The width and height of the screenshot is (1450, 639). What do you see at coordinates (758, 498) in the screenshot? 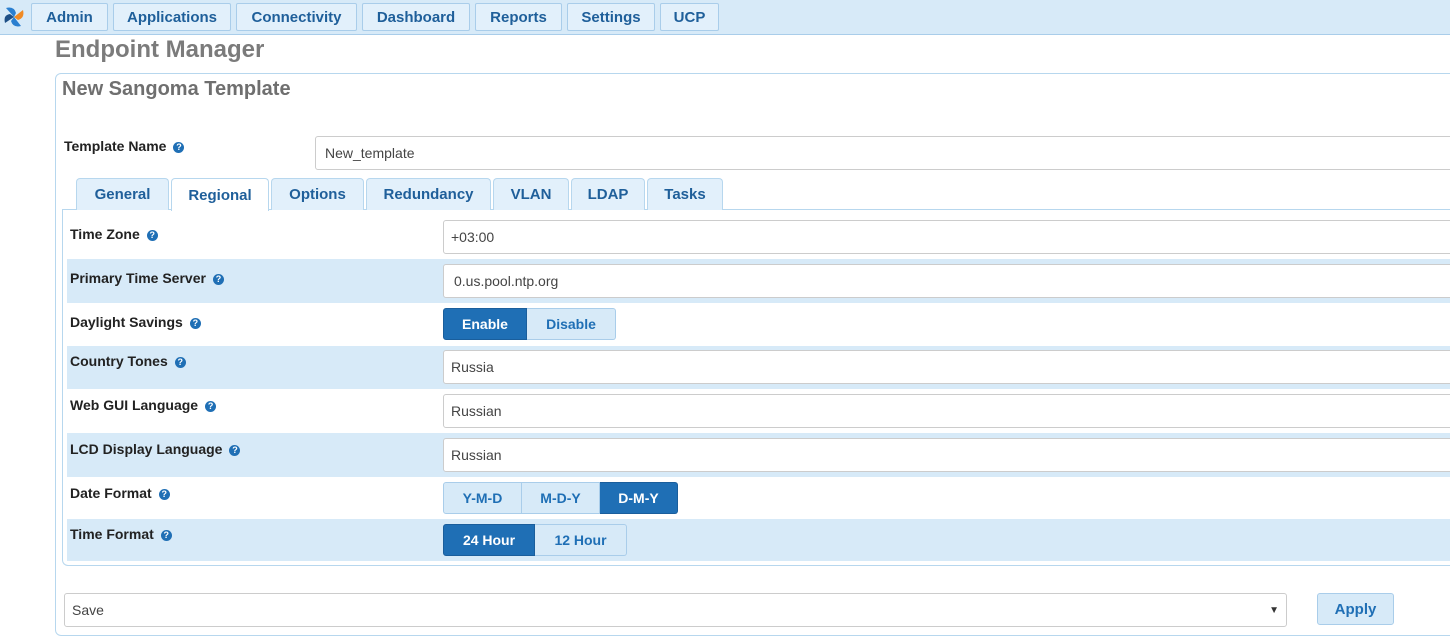
I see `date-format-row: Date Format? Y-M-D M-D-Y D-M-Y` at bounding box center [758, 498].